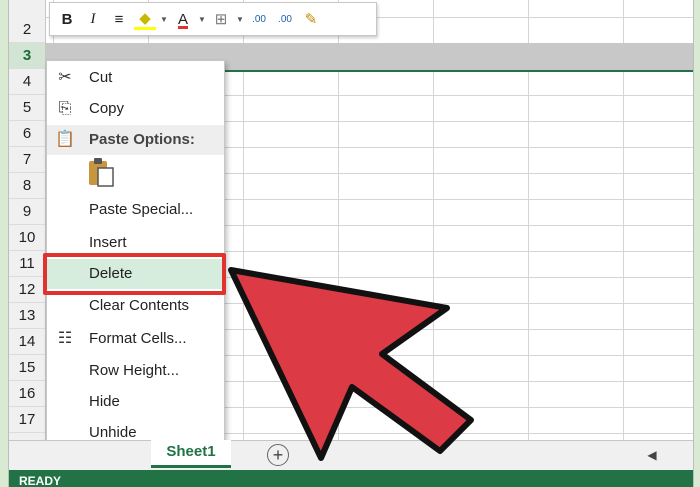 This screenshot has height=487, width=700. What do you see at coordinates (93, 19) in the screenshot?
I see `italic-button: I` at bounding box center [93, 19].